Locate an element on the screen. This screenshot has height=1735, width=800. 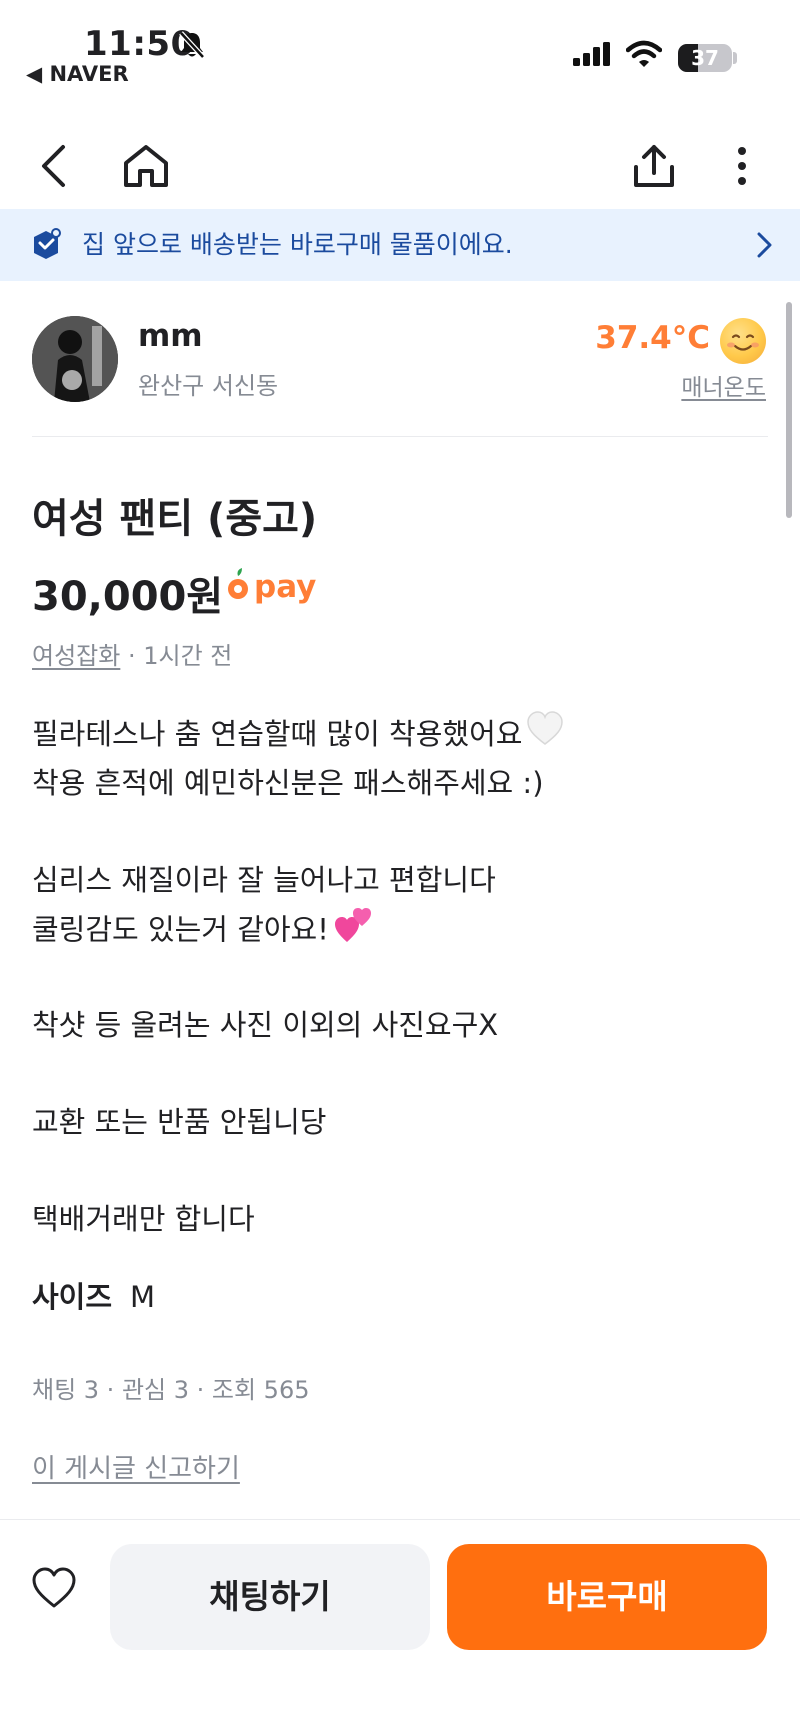
size-value: M is located at coordinates (143, 1297).